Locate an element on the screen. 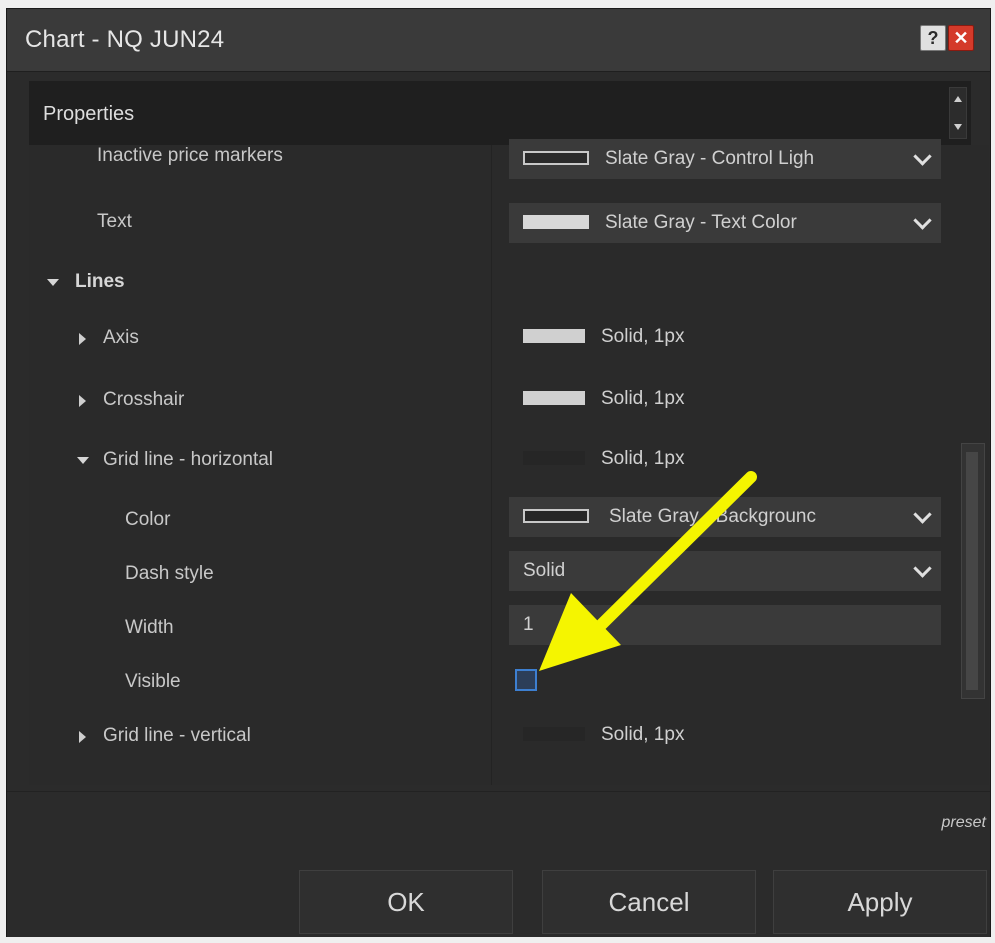 The height and width of the screenshot is (943, 995). properties-header: Properties is located at coordinates (500, 113).